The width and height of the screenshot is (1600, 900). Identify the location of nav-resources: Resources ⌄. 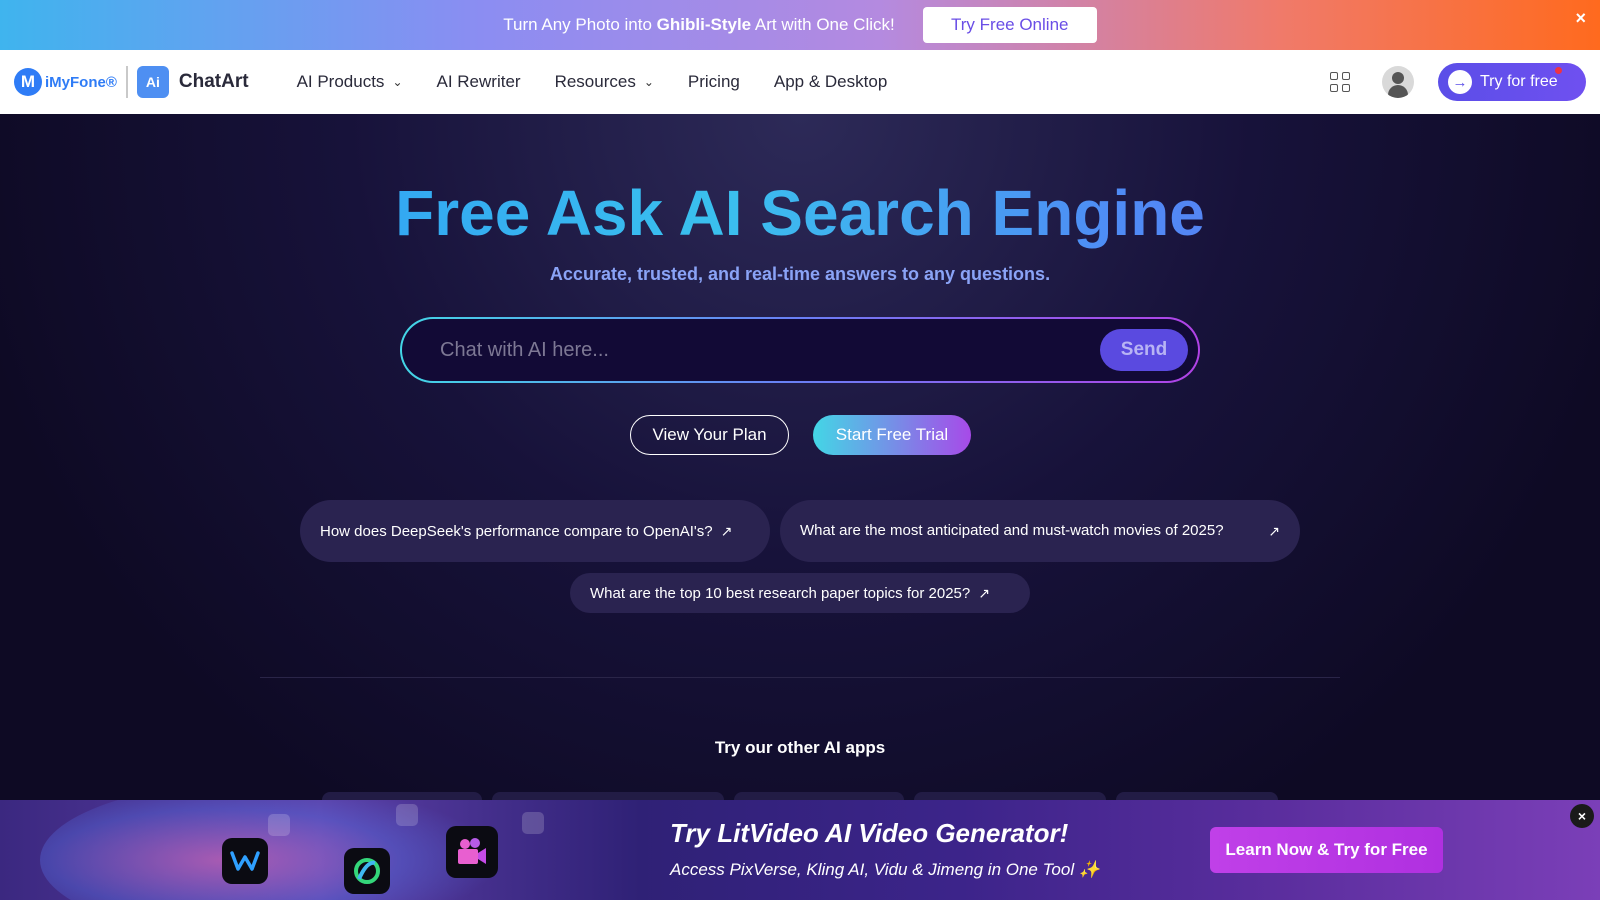
(604, 82).